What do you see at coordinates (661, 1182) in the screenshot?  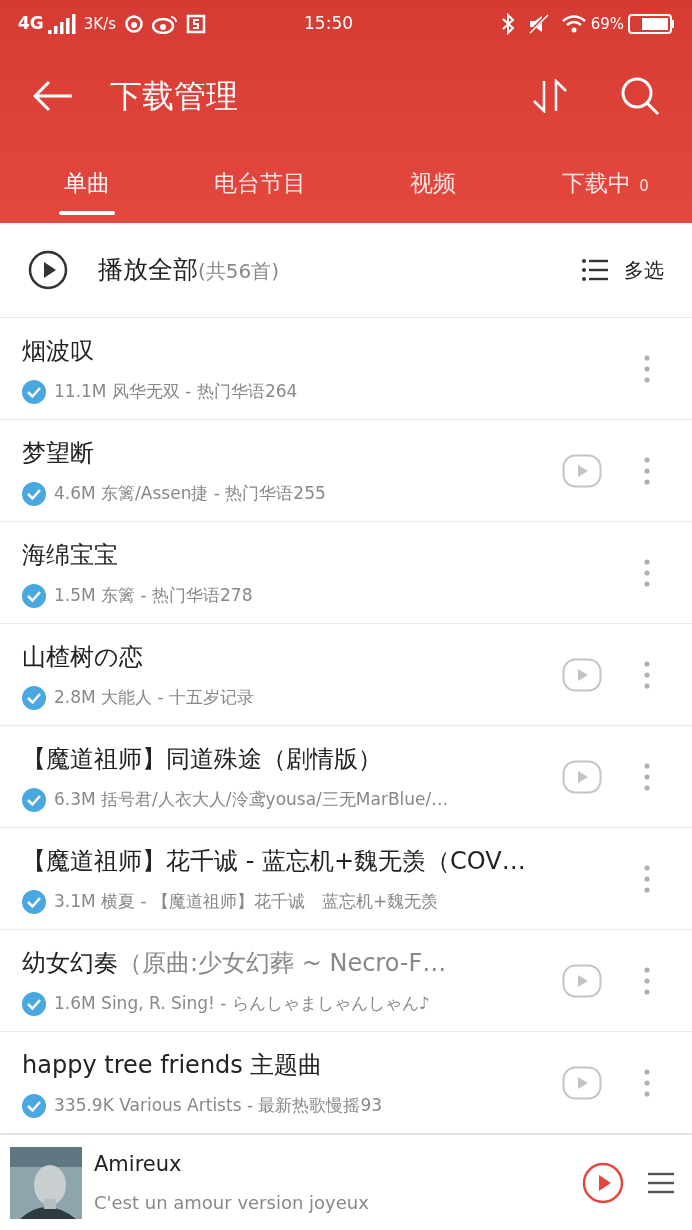 I see `playlist-icon` at bounding box center [661, 1182].